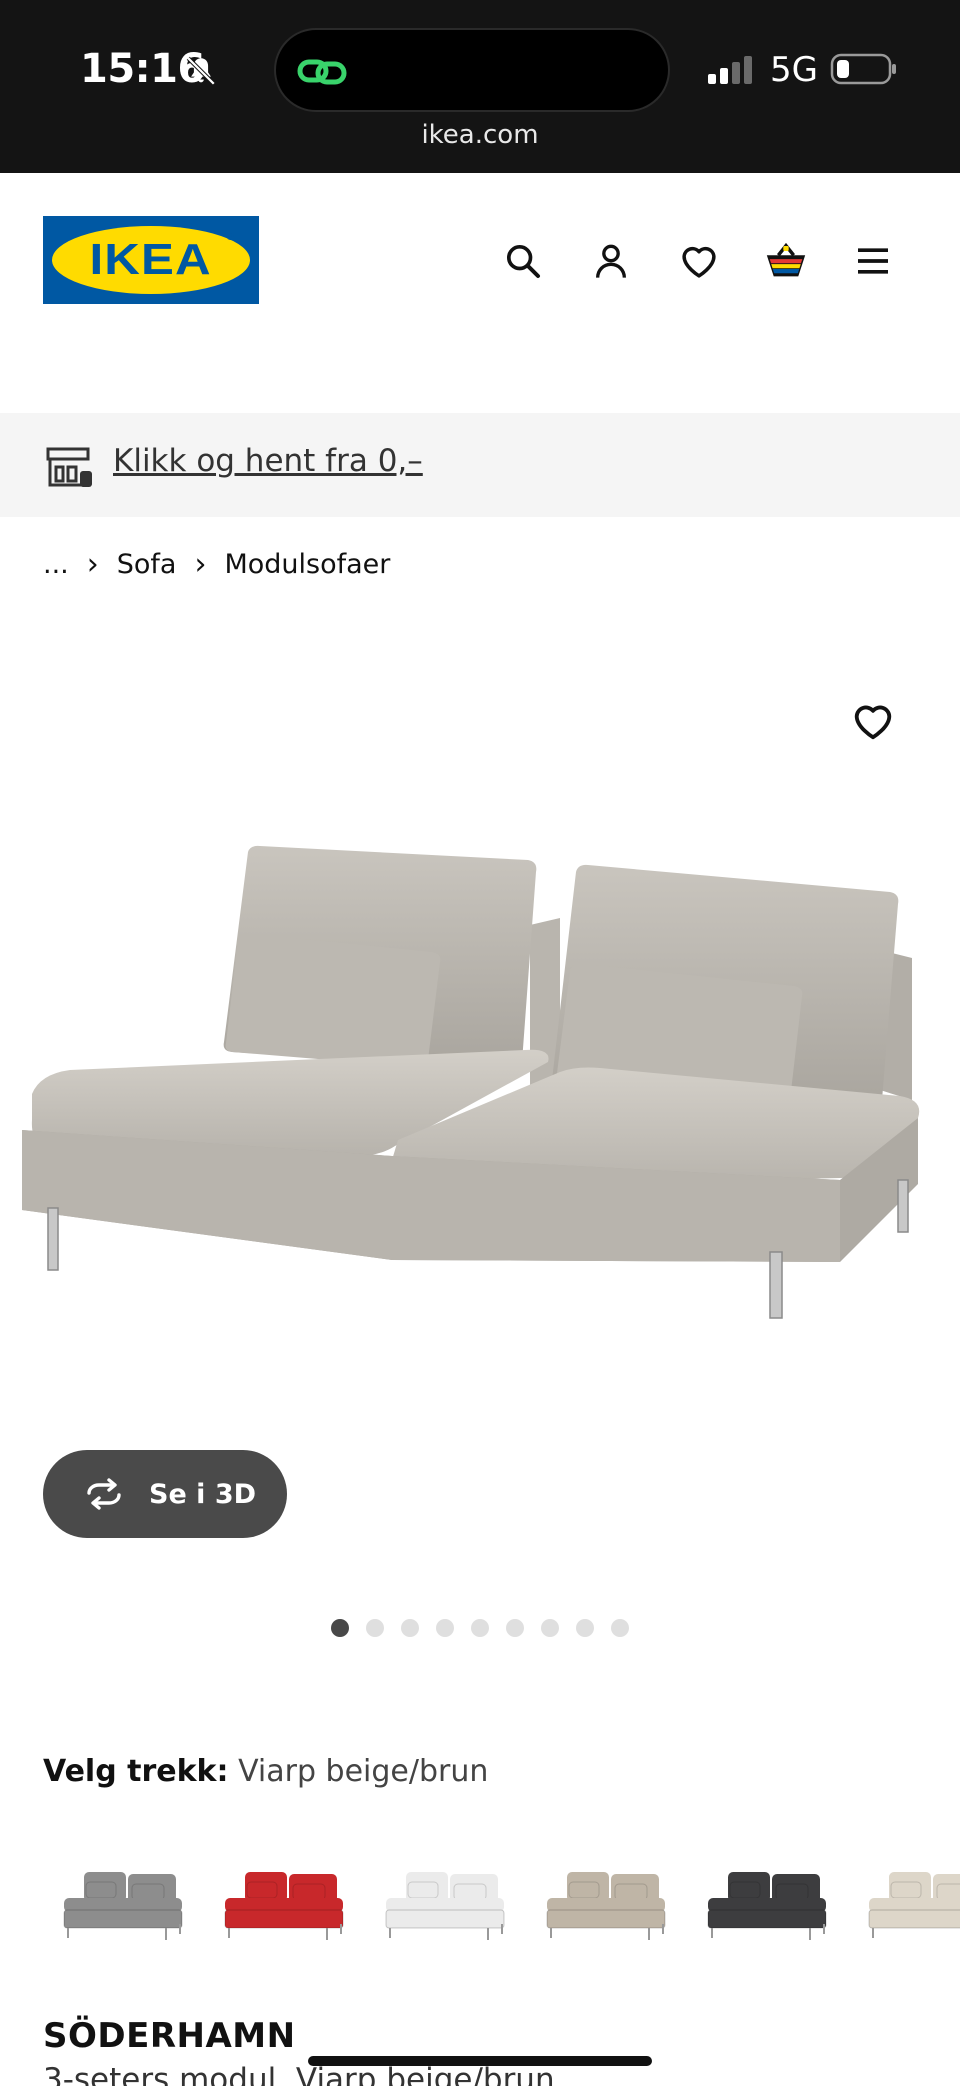 The image size is (960, 2086). I want to click on cover-swatch-dark-grey, so click(768, 1899).